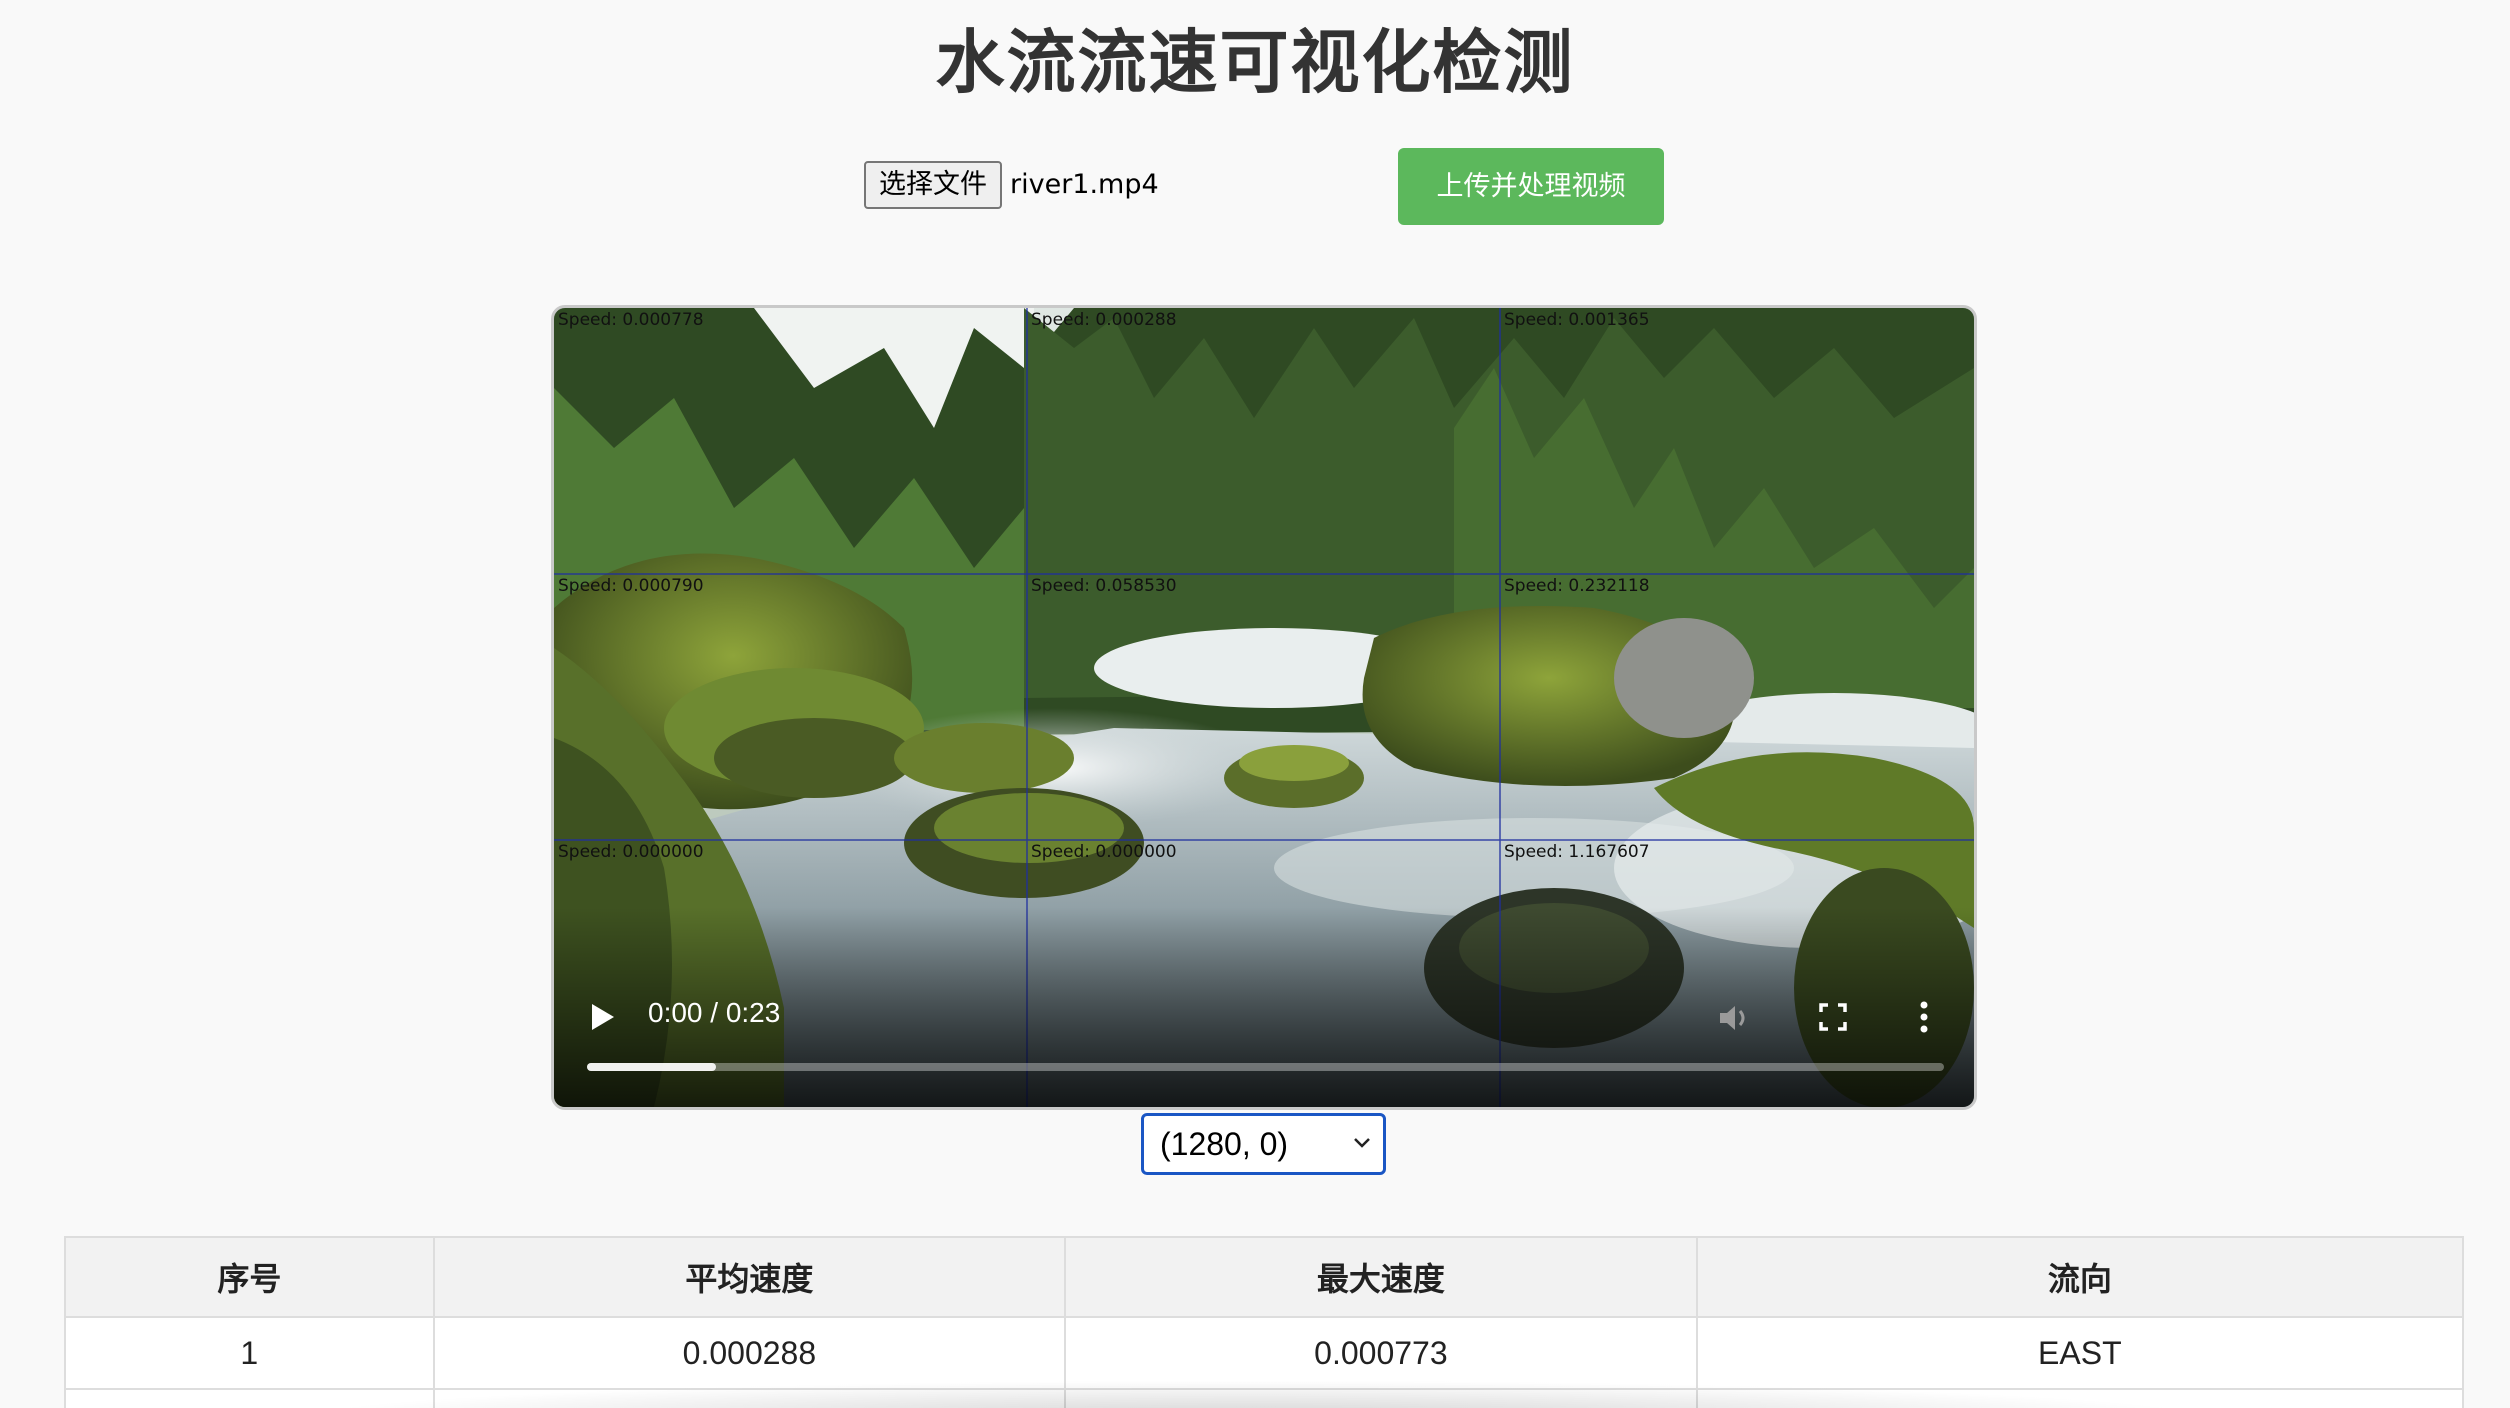 This screenshot has width=2510, height=1408. I want to click on region-select-dropdown: (1280, 0), so click(1263, 1144).